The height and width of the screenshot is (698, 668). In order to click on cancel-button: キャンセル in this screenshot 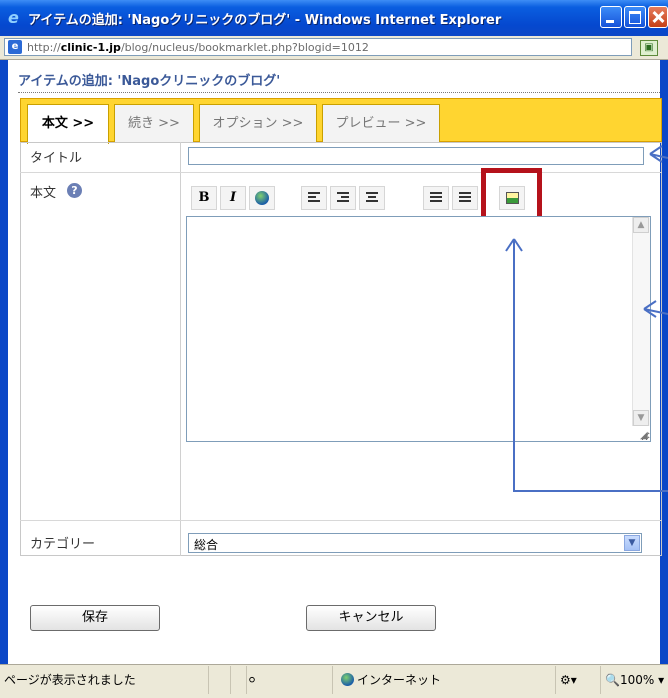, I will do `click(371, 618)`.